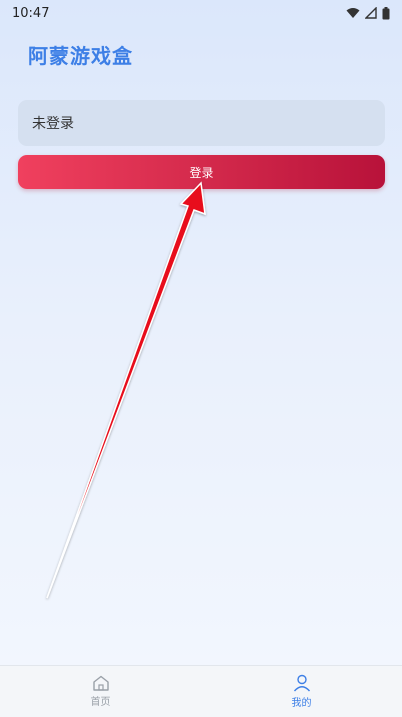  I want to click on tab-home: 首页, so click(100, 691).